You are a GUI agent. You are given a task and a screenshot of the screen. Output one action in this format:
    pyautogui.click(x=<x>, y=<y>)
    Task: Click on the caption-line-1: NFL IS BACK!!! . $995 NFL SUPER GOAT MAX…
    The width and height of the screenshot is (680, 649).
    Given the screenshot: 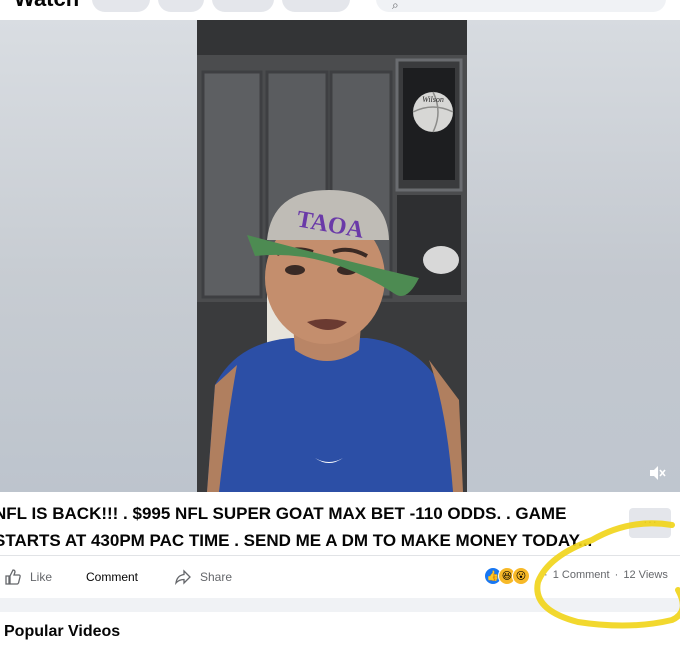 What is the action you would take?
    pyautogui.click(x=283, y=513)
    